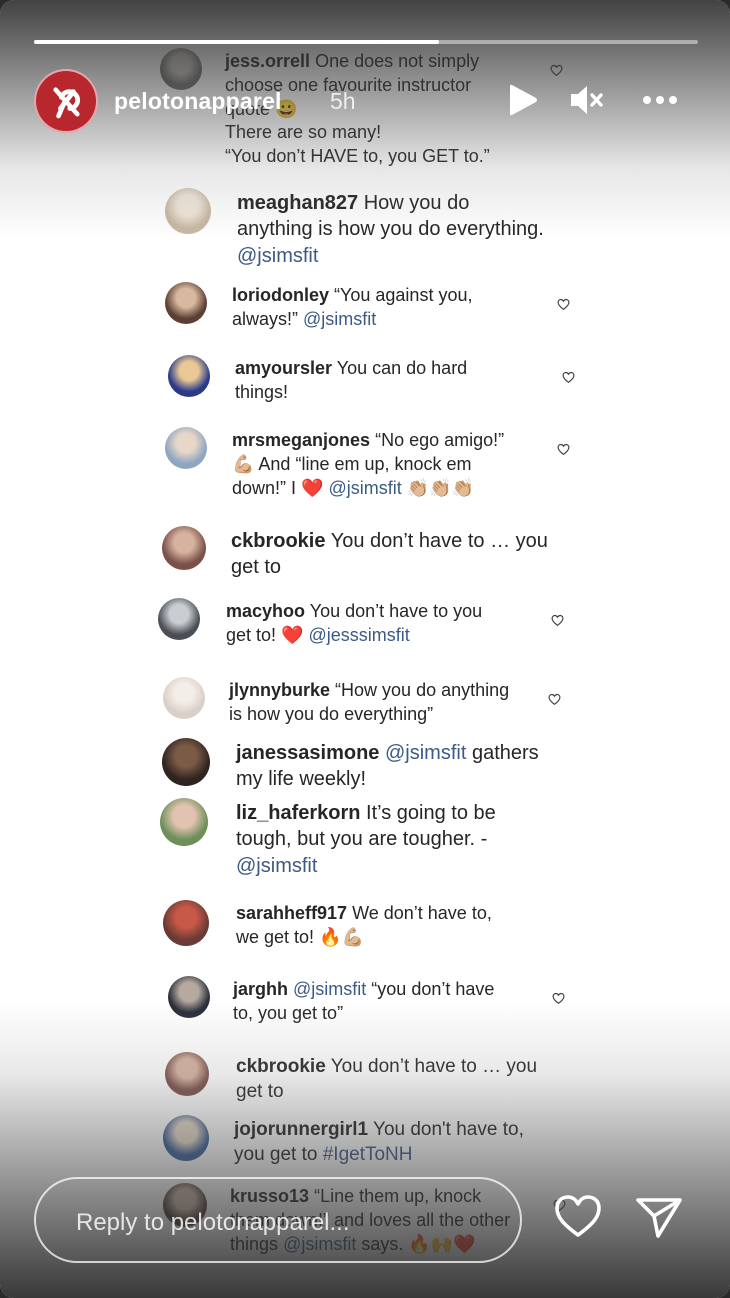 Image resolution: width=730 pixels, height=1298 pixels. I want to click on comment-username: mrsmeganjones, so click(301, 440).